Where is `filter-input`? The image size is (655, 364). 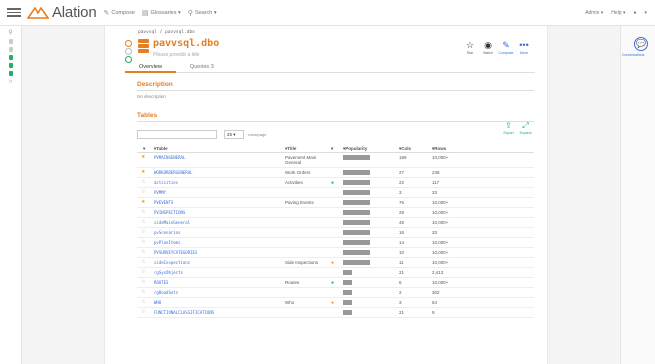
filter-input is located at coordinates (177, 134).